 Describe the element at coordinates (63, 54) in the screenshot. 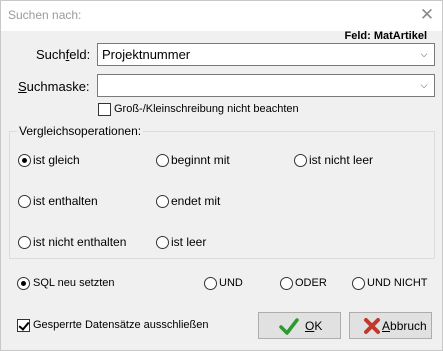

I see `suchfeld-label: Suchfeld:` at that location.